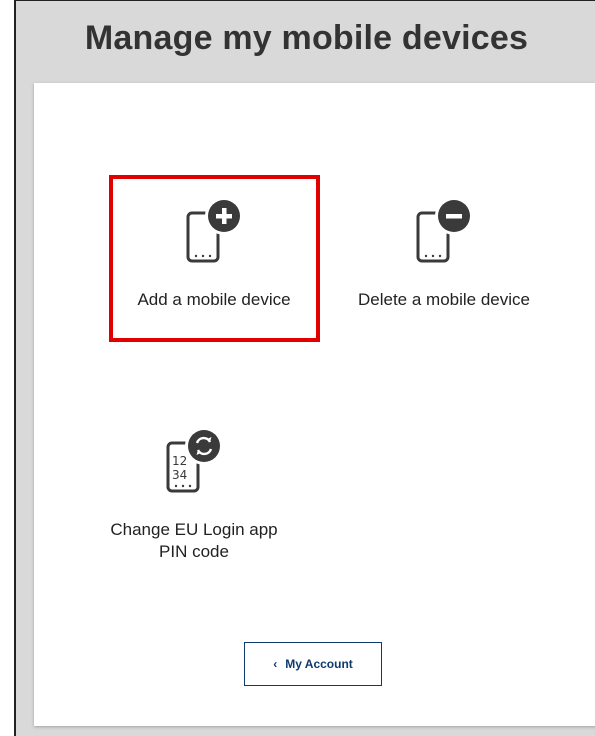  What do you see at coordinates (275, 664) in the screenshot?
I see `chevron-left-icon: ‹` at bounding box center [275, 664].